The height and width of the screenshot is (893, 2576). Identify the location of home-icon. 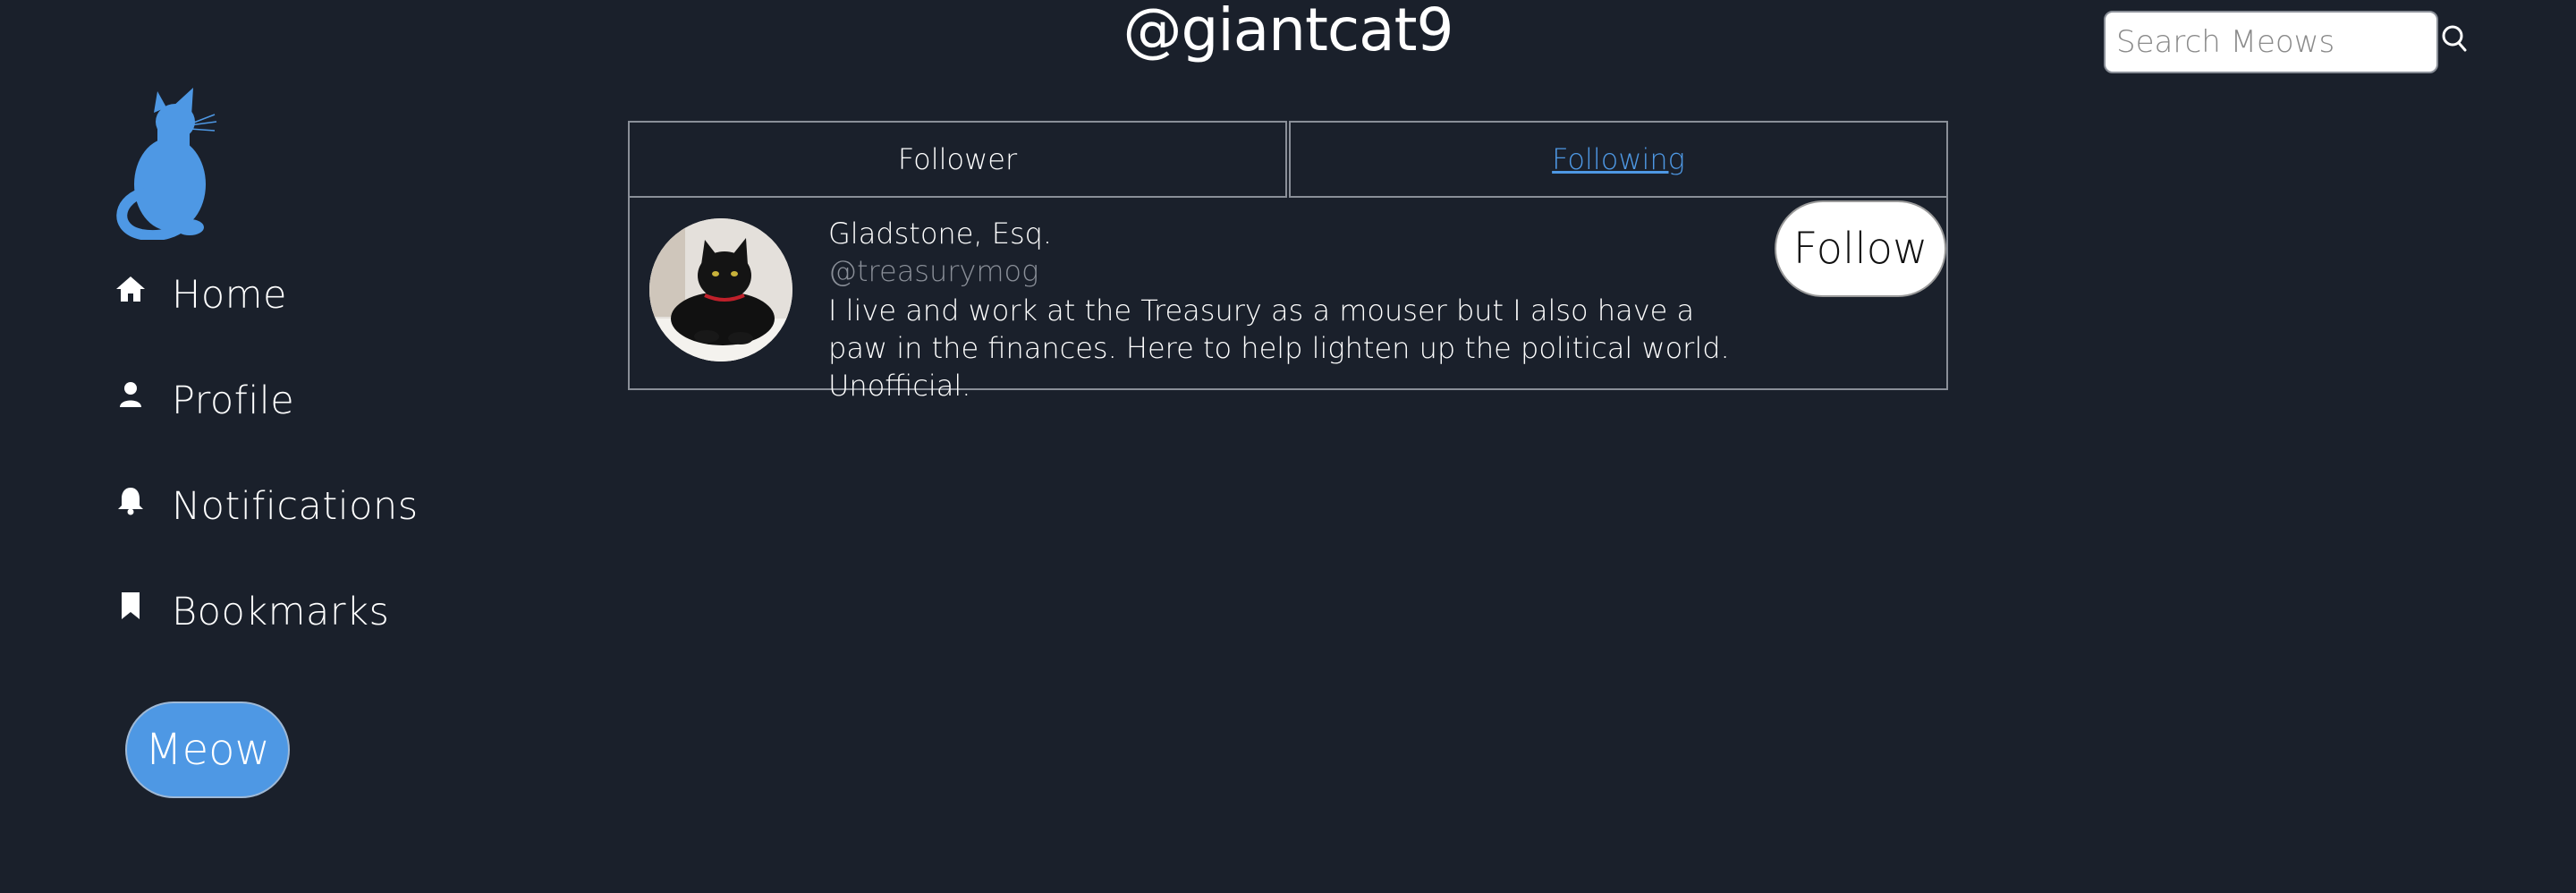
(130, 289).